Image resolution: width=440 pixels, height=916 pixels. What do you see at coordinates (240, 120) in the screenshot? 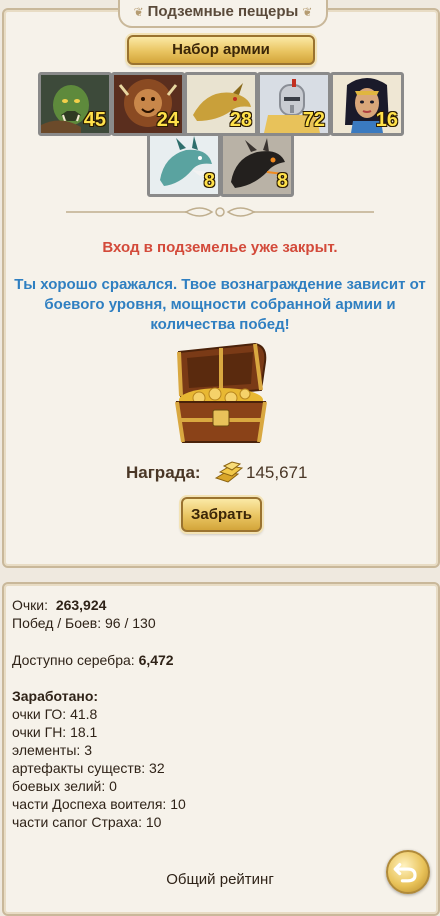
I see `unit-count: 28` at bounding box center [240, 120].